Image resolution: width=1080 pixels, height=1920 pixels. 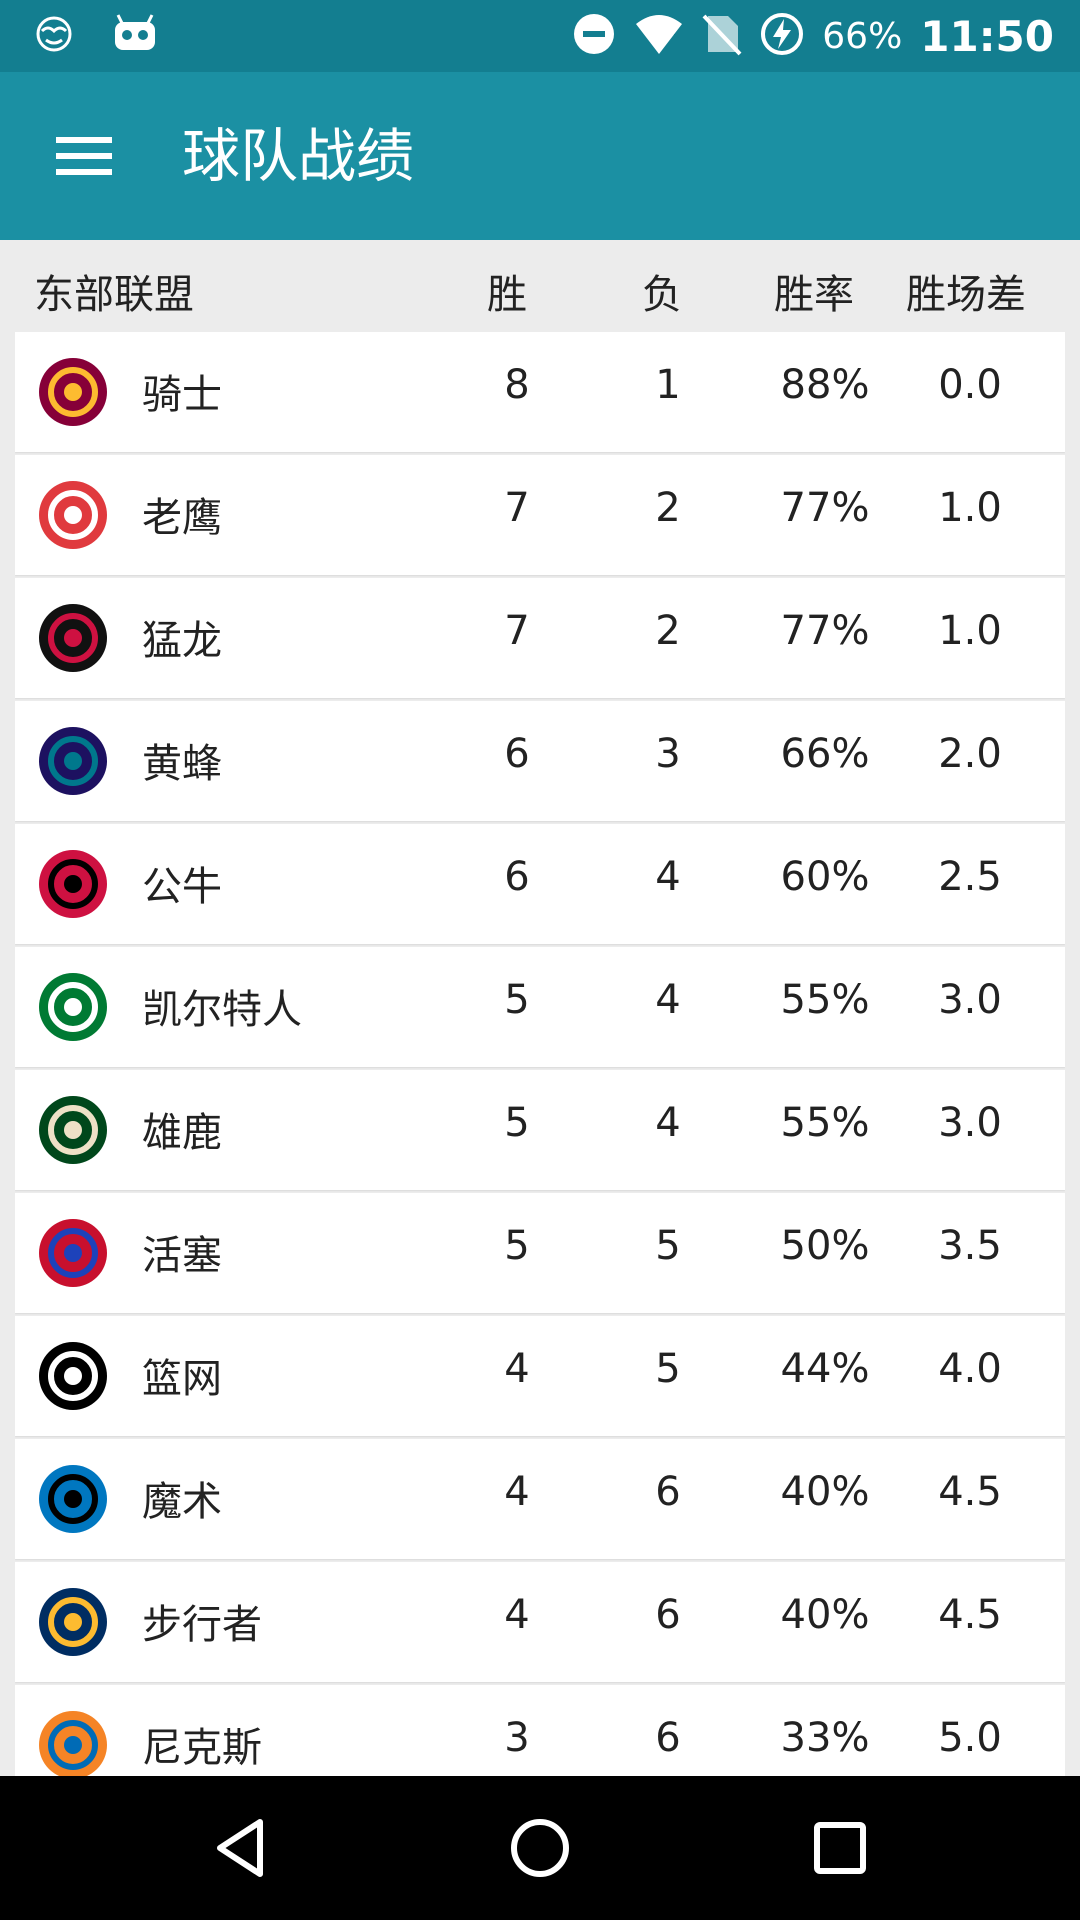 I want to click on pct-cell: 40%, so click(x=825, y=1492).